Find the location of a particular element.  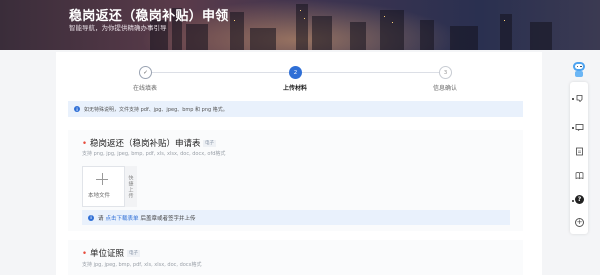

section-title: • 稳岗返还（稳岗补贴）申请表 is located at coordinates (141, 143).